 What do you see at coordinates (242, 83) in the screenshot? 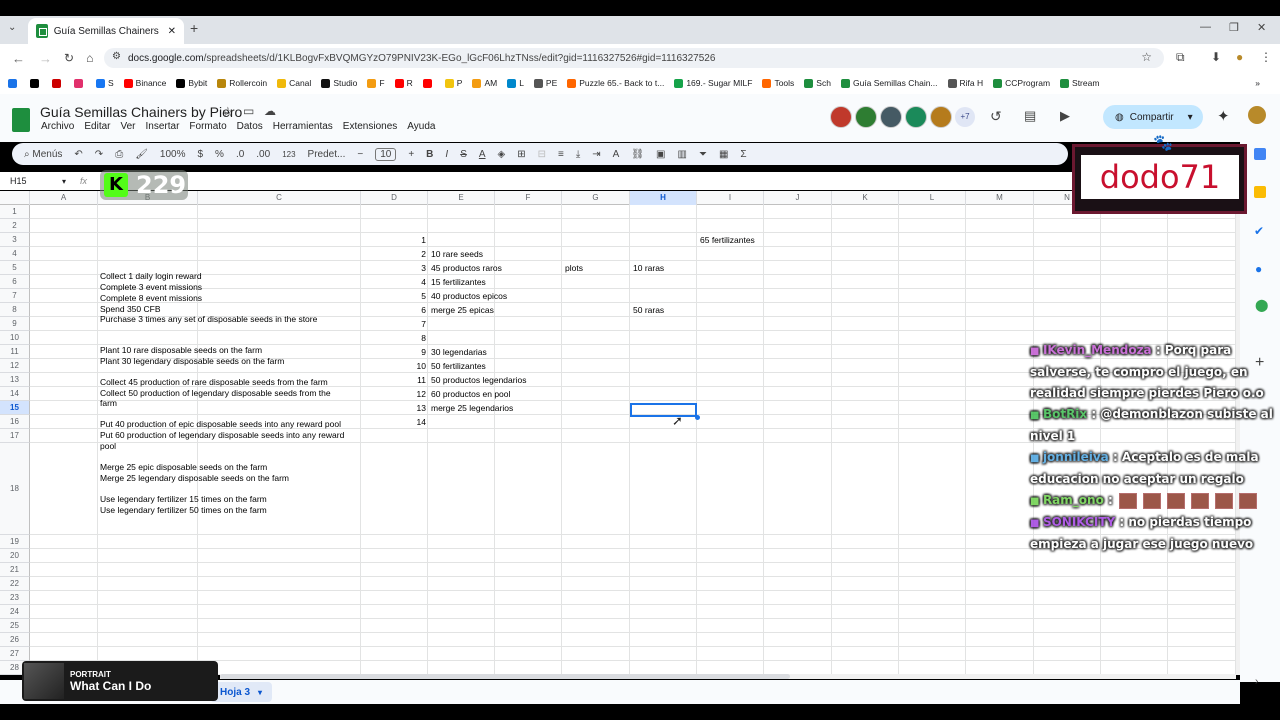
I see `bookmark-item: Rollercoin` at bounding box center [242, 83].